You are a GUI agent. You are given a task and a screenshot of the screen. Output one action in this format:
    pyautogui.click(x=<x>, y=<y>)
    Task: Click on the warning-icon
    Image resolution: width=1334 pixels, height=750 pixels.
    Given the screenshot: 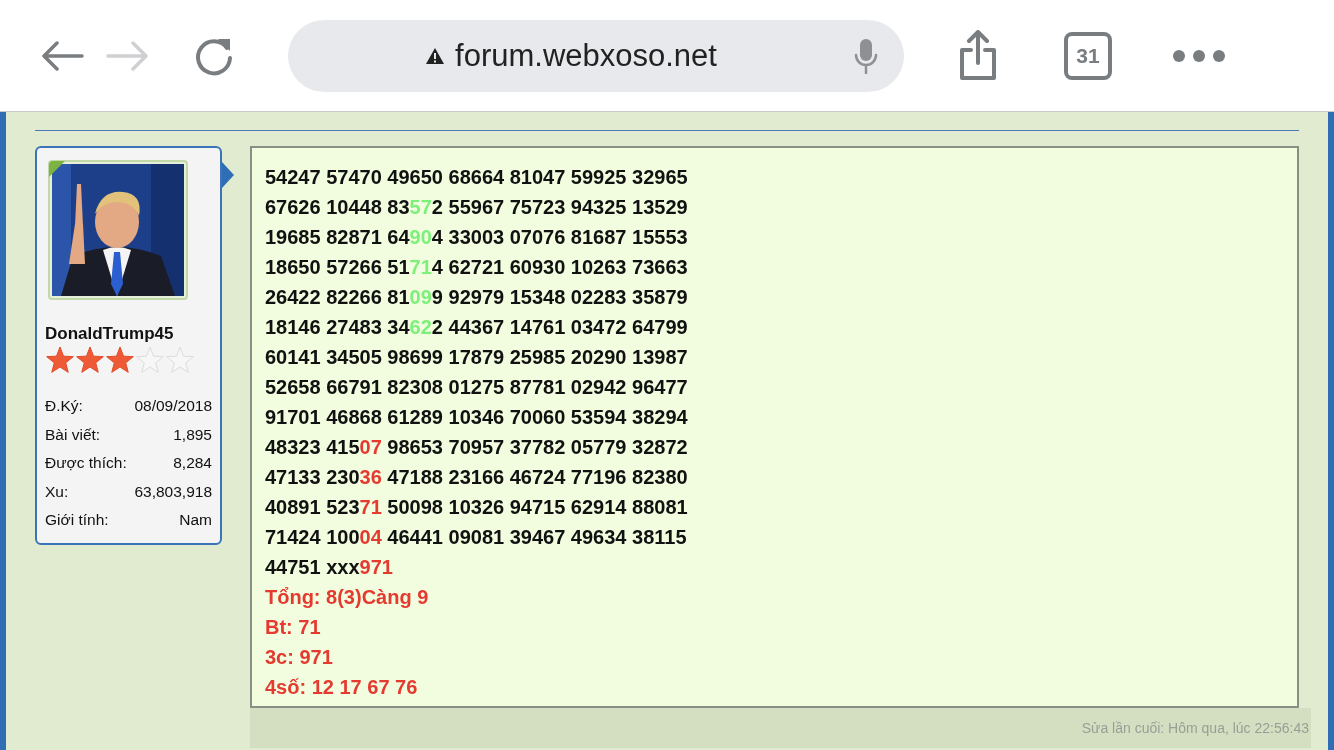 What is the action you would take?
    pyautogui.click(x=435, y=55)
    